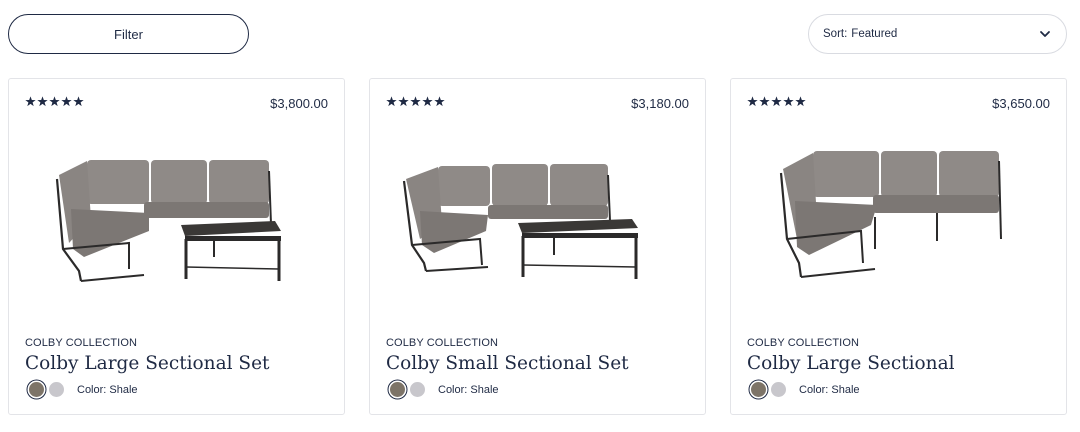  Describe the element at coordinates (1021, 103) in the screenshot. I see `product-price: $3,650.00` at that location.